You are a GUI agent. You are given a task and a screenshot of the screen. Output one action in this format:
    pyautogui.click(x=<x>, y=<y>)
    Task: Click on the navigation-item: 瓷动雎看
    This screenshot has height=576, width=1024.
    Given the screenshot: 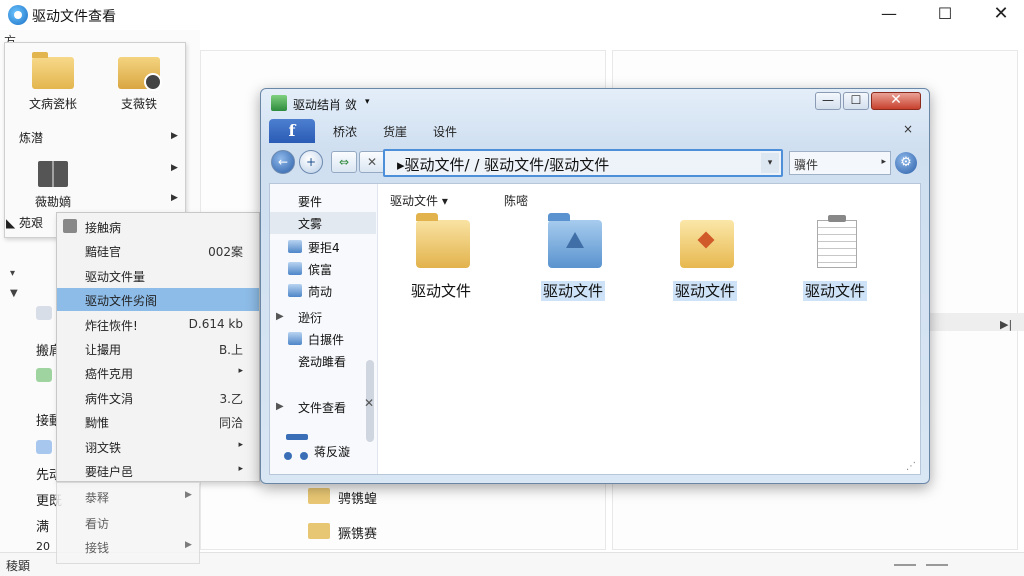 What is the action you would take?
    pyautogui.click(x=323, y=361)
    